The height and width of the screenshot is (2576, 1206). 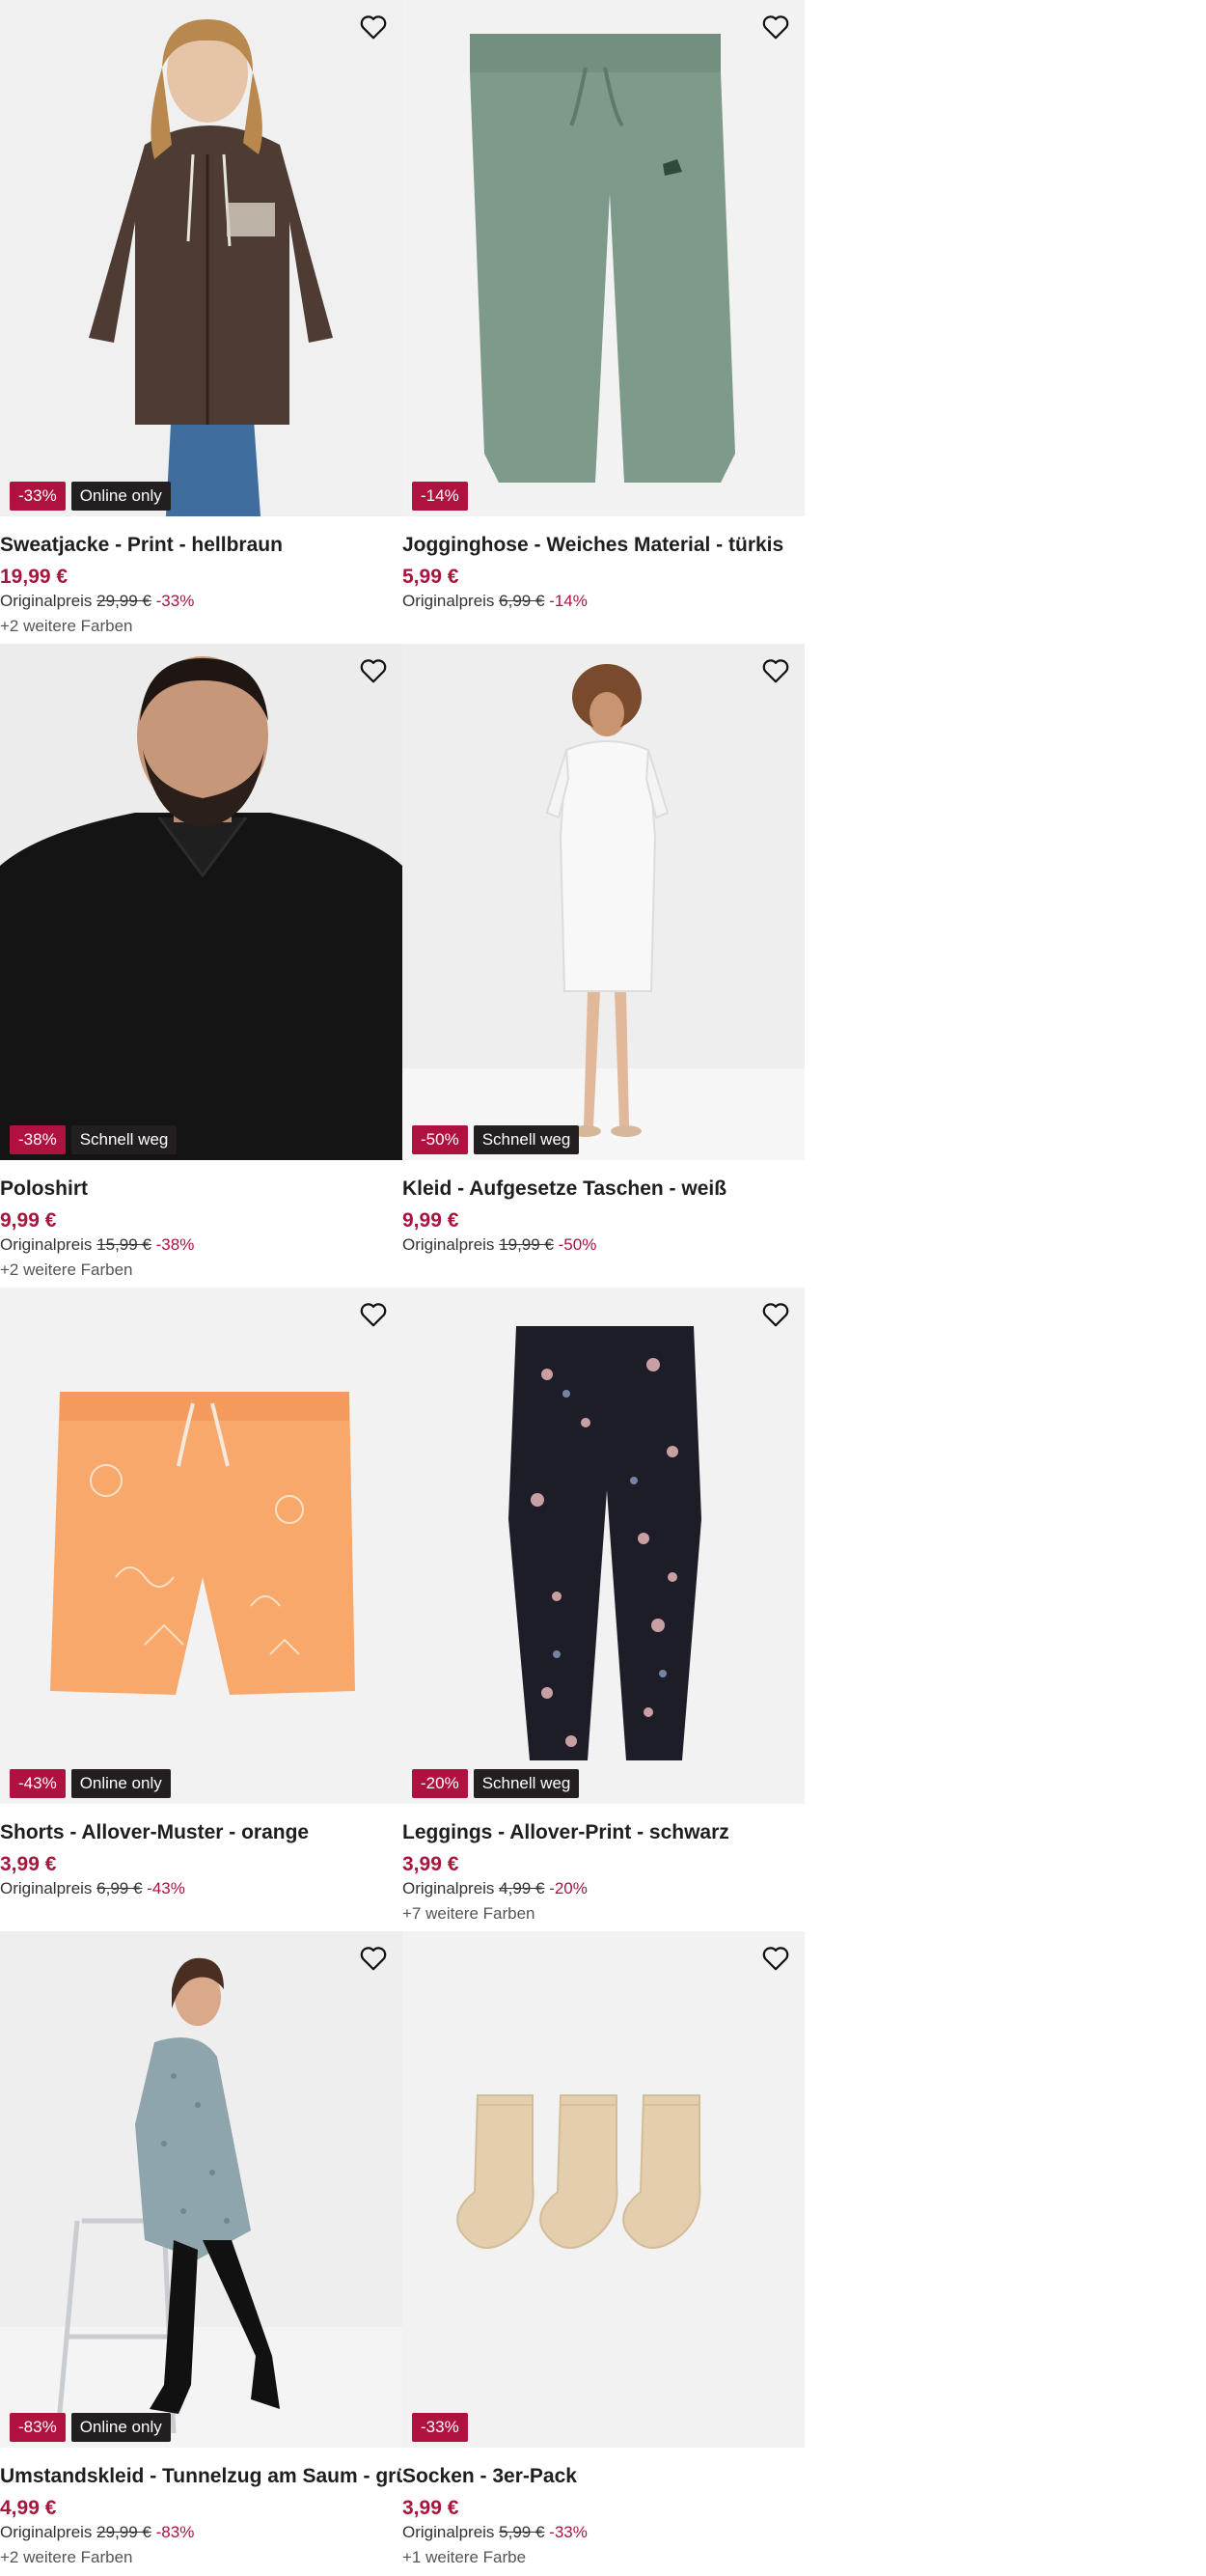 I want to click on product-title: Shorts - Allover-Muster - orange, so click(x=201, y=1832).